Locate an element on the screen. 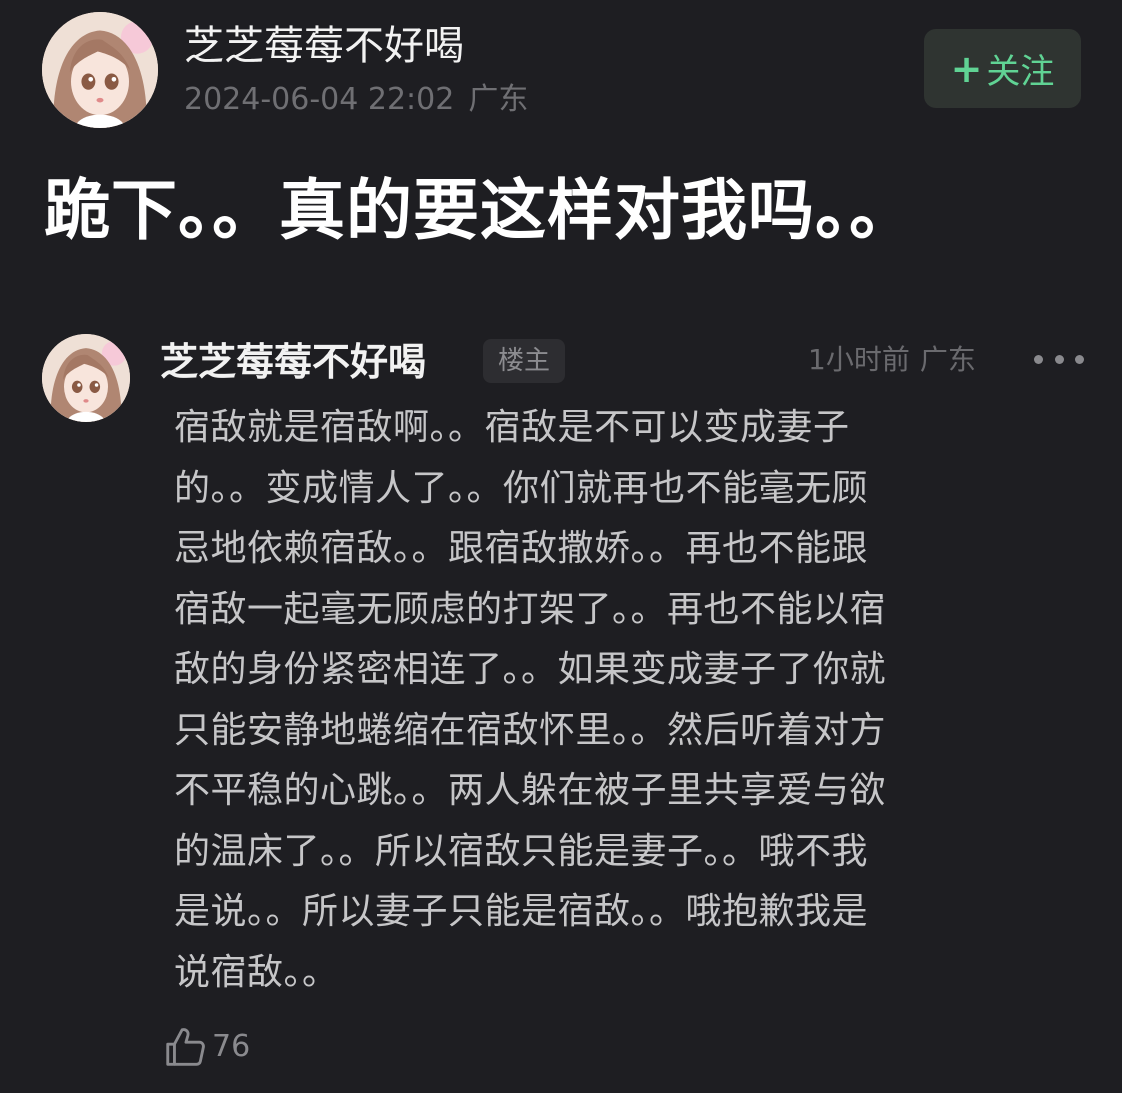  comment-author-avatar is located at coordinates (86, 378).